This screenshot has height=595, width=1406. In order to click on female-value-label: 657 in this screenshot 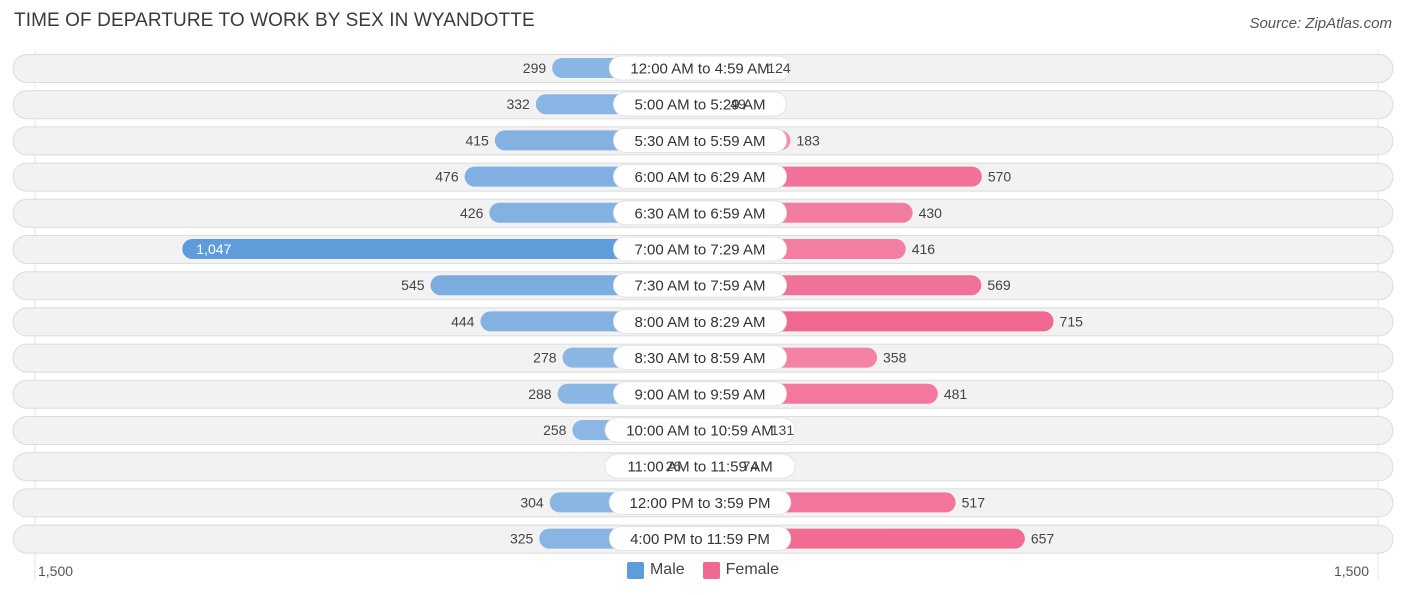, I will do `click(1043, 539)`.